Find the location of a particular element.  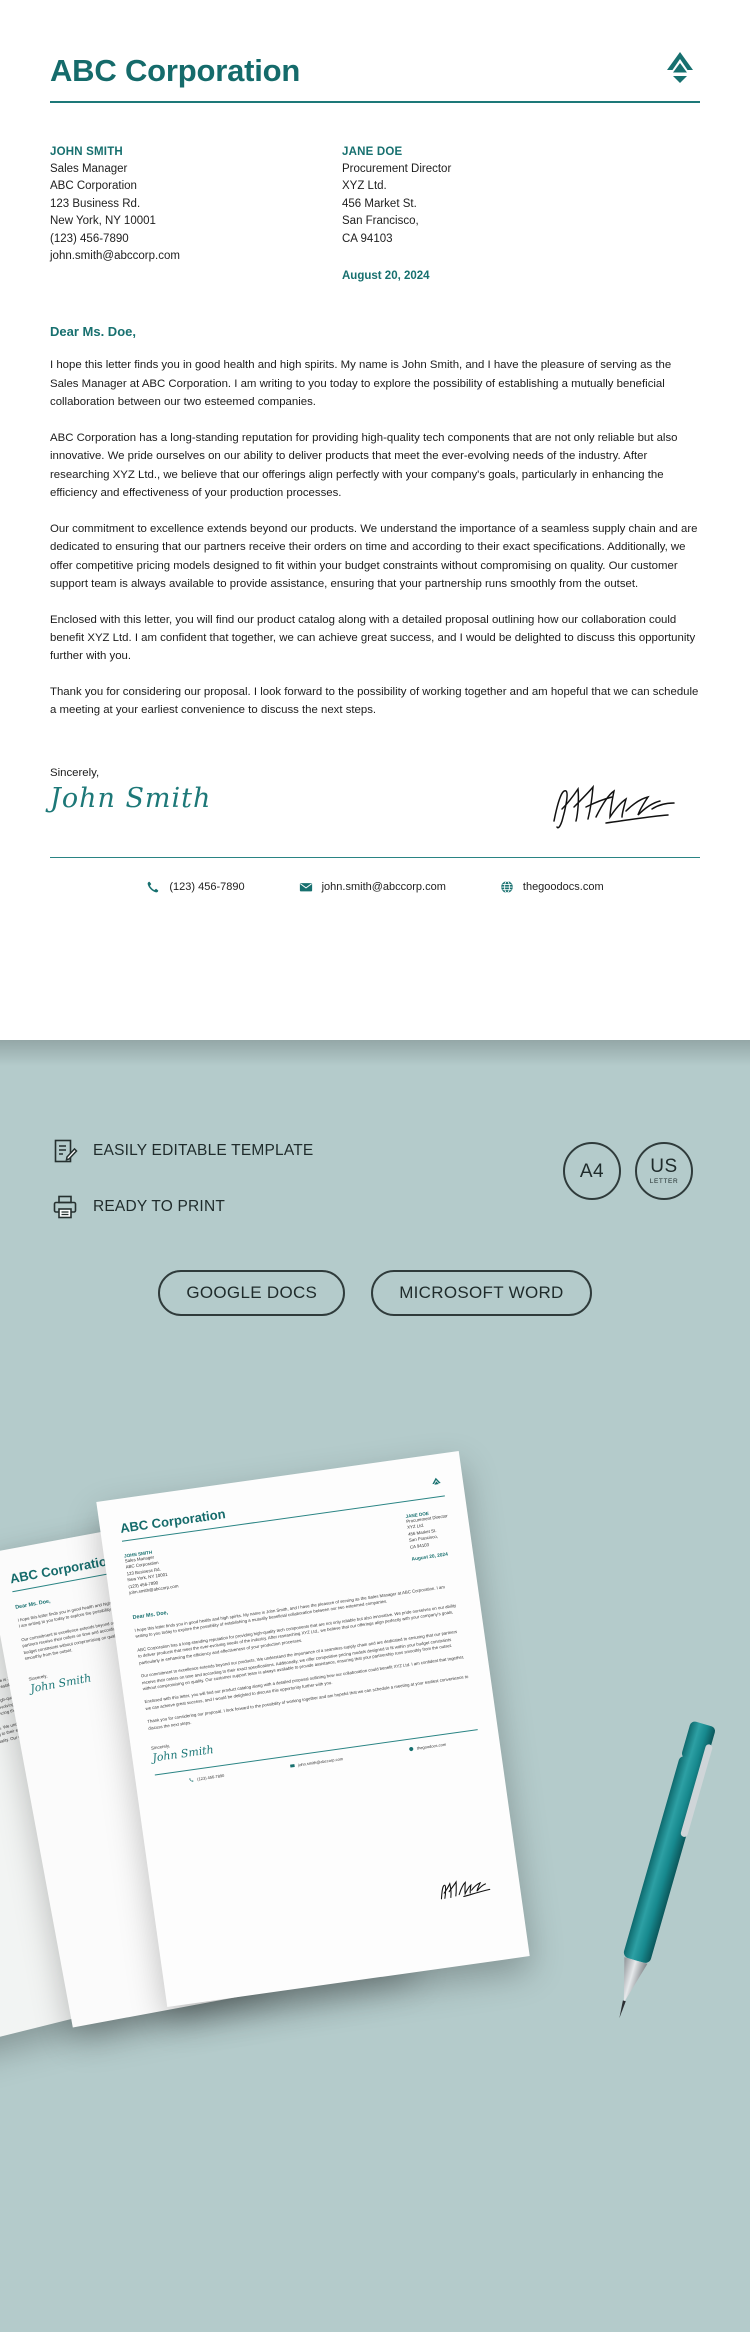

contact-phone: (123) 456-7890 is located at coordinates (195, 887).